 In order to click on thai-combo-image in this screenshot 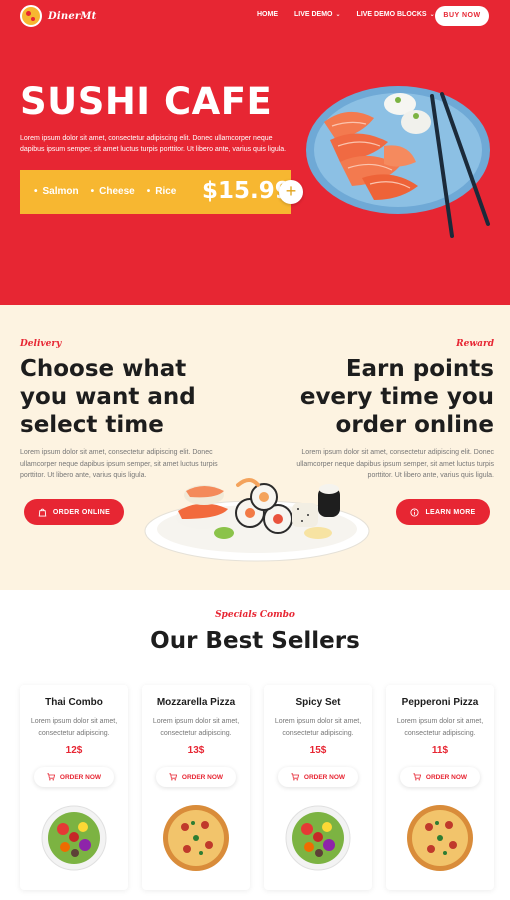, I will do `click(74, 838)`.